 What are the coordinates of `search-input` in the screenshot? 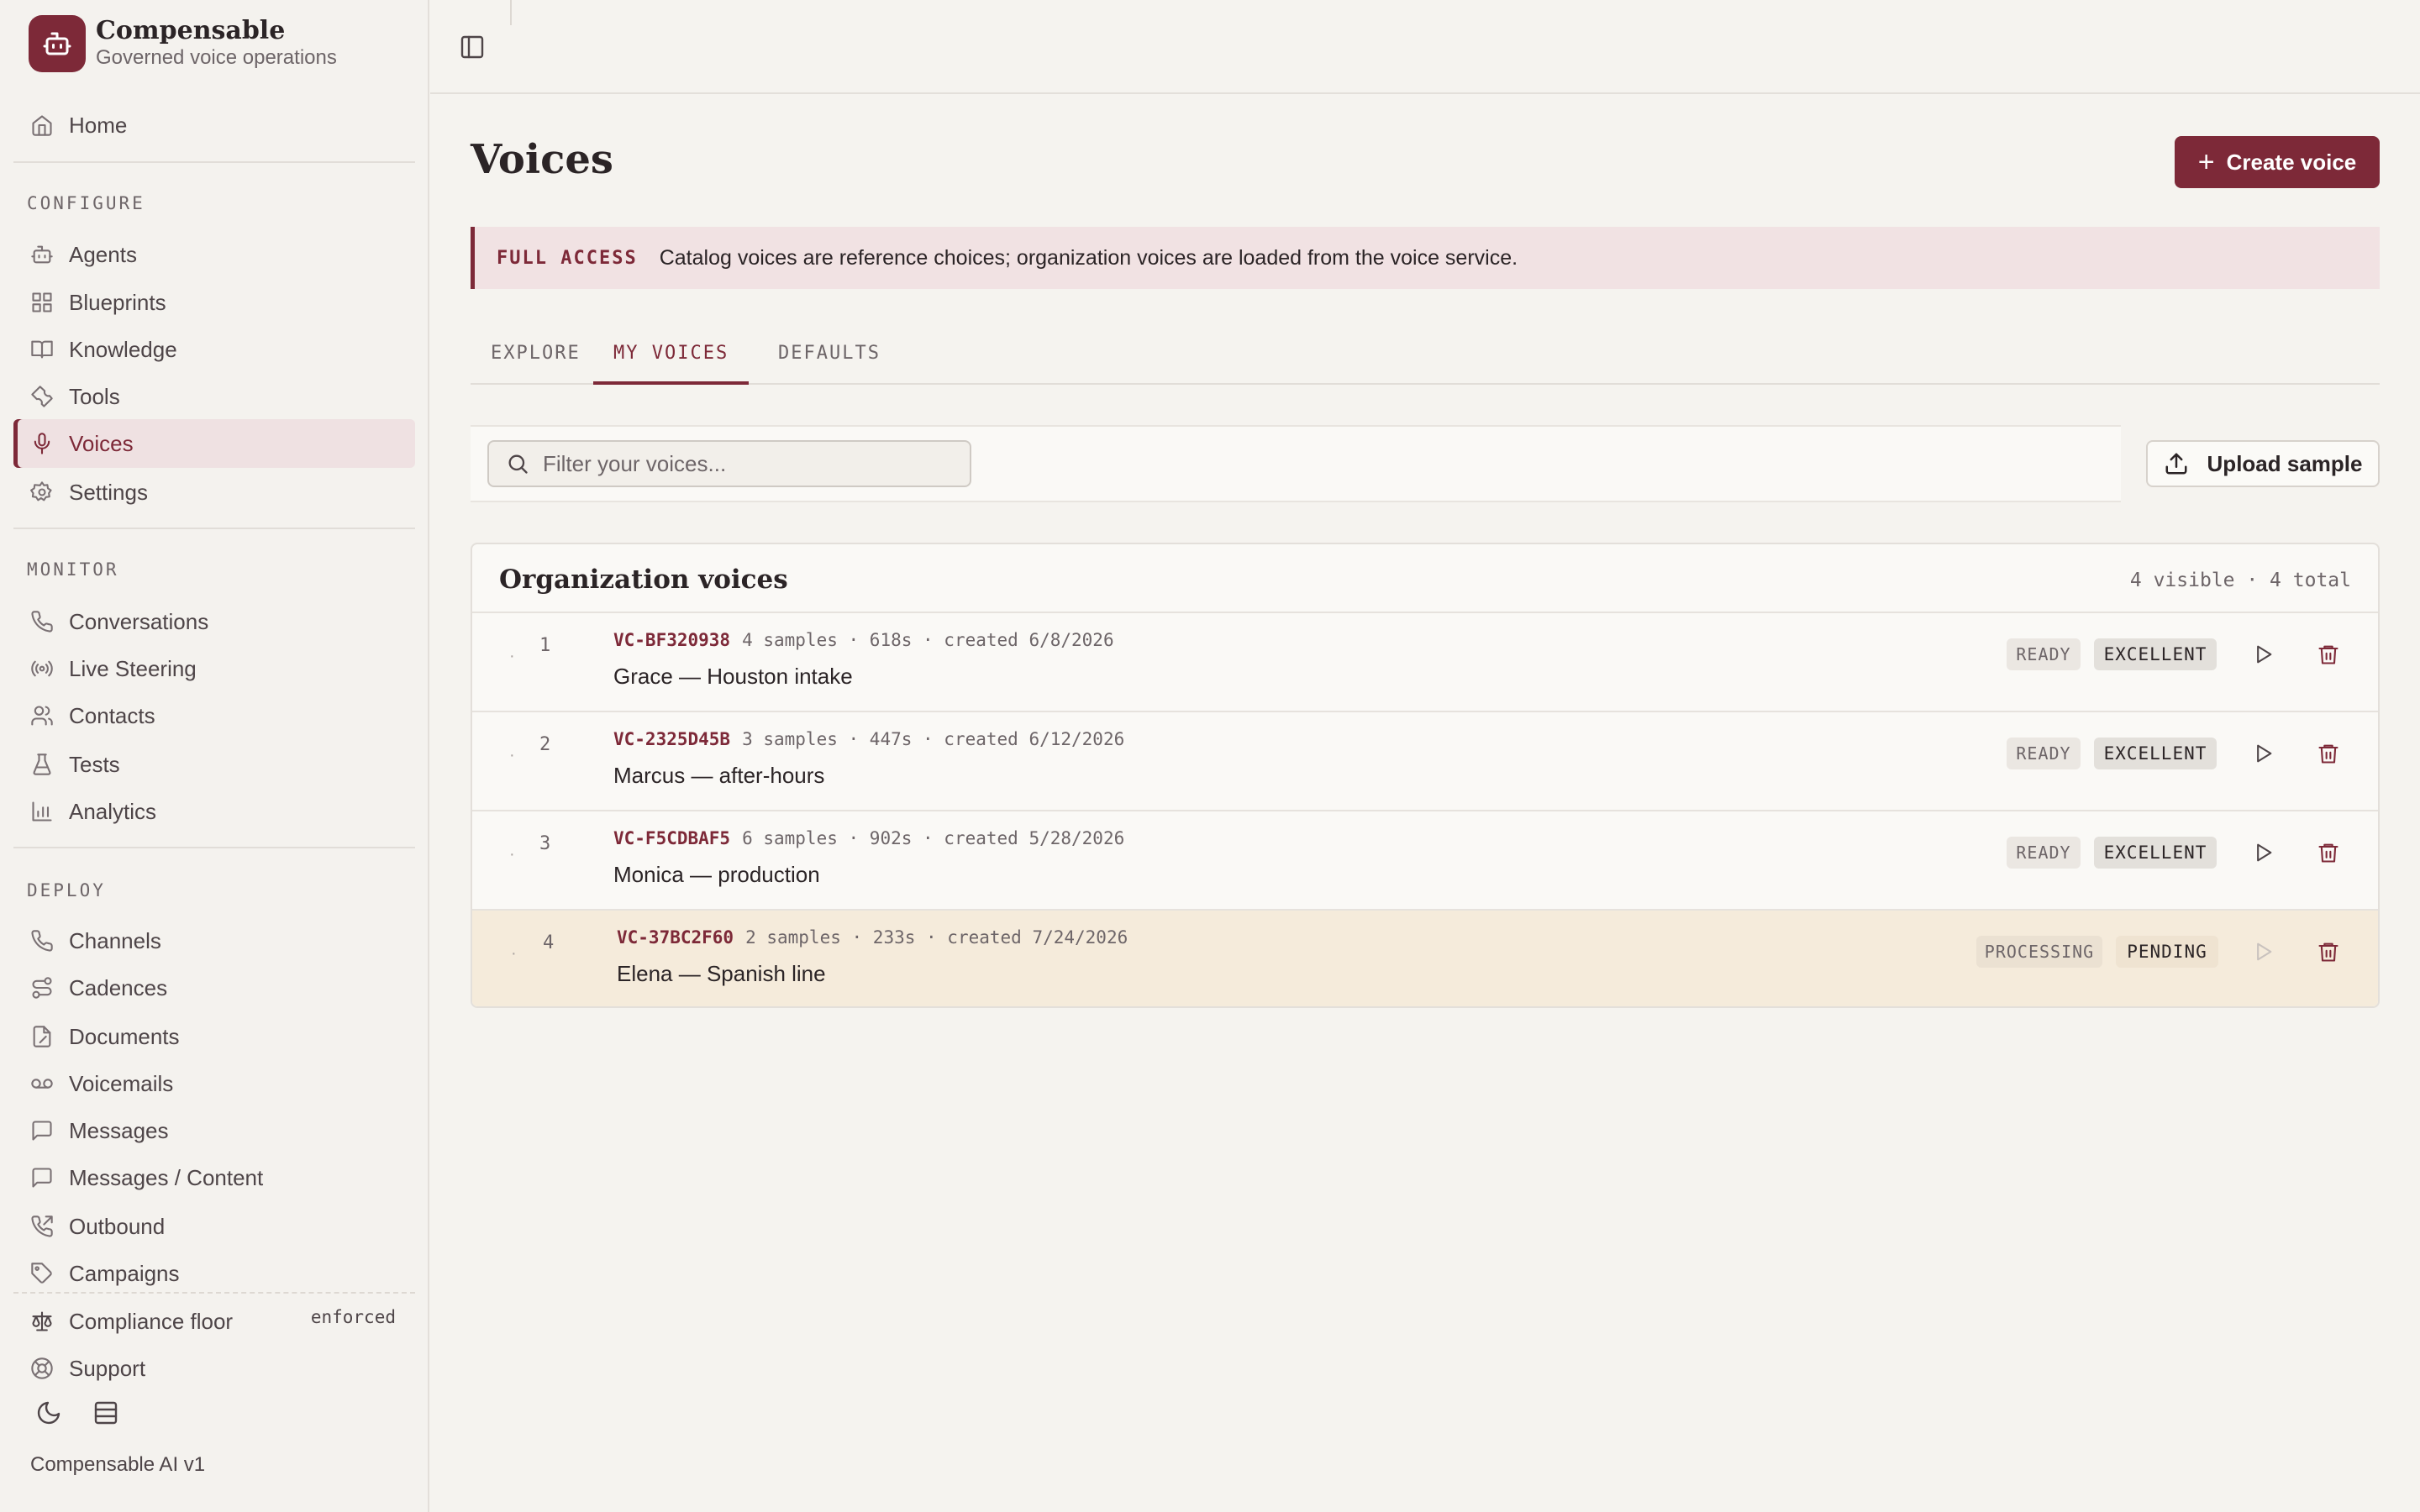 It's located at (744, 463).